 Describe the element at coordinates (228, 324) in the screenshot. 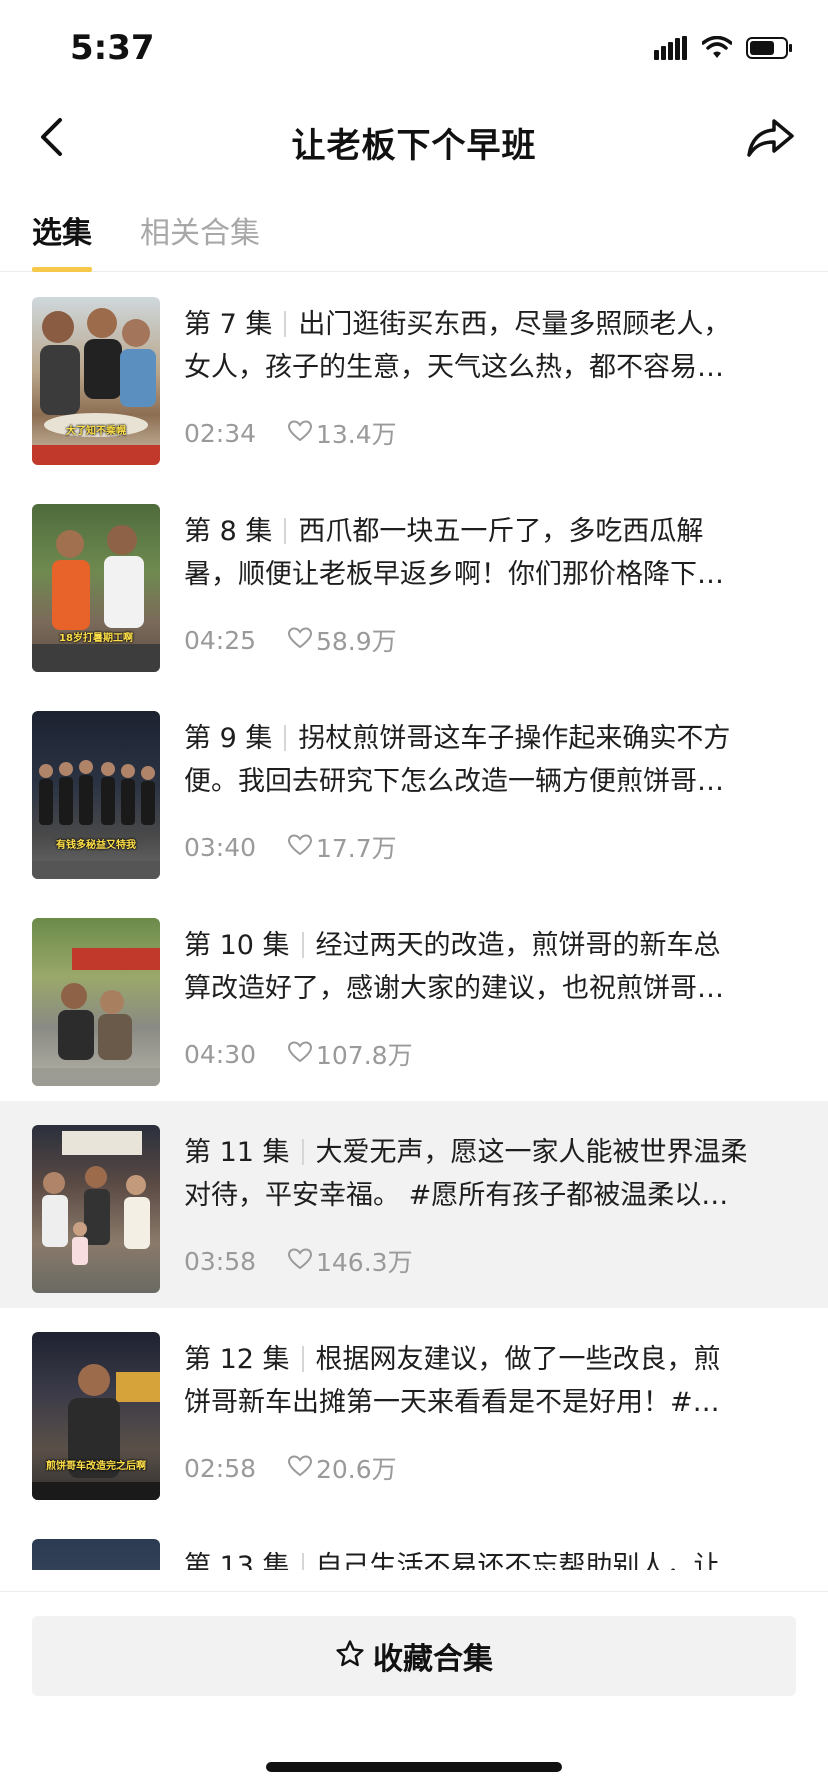

I see `episode-number: 第 7 集` at that location.